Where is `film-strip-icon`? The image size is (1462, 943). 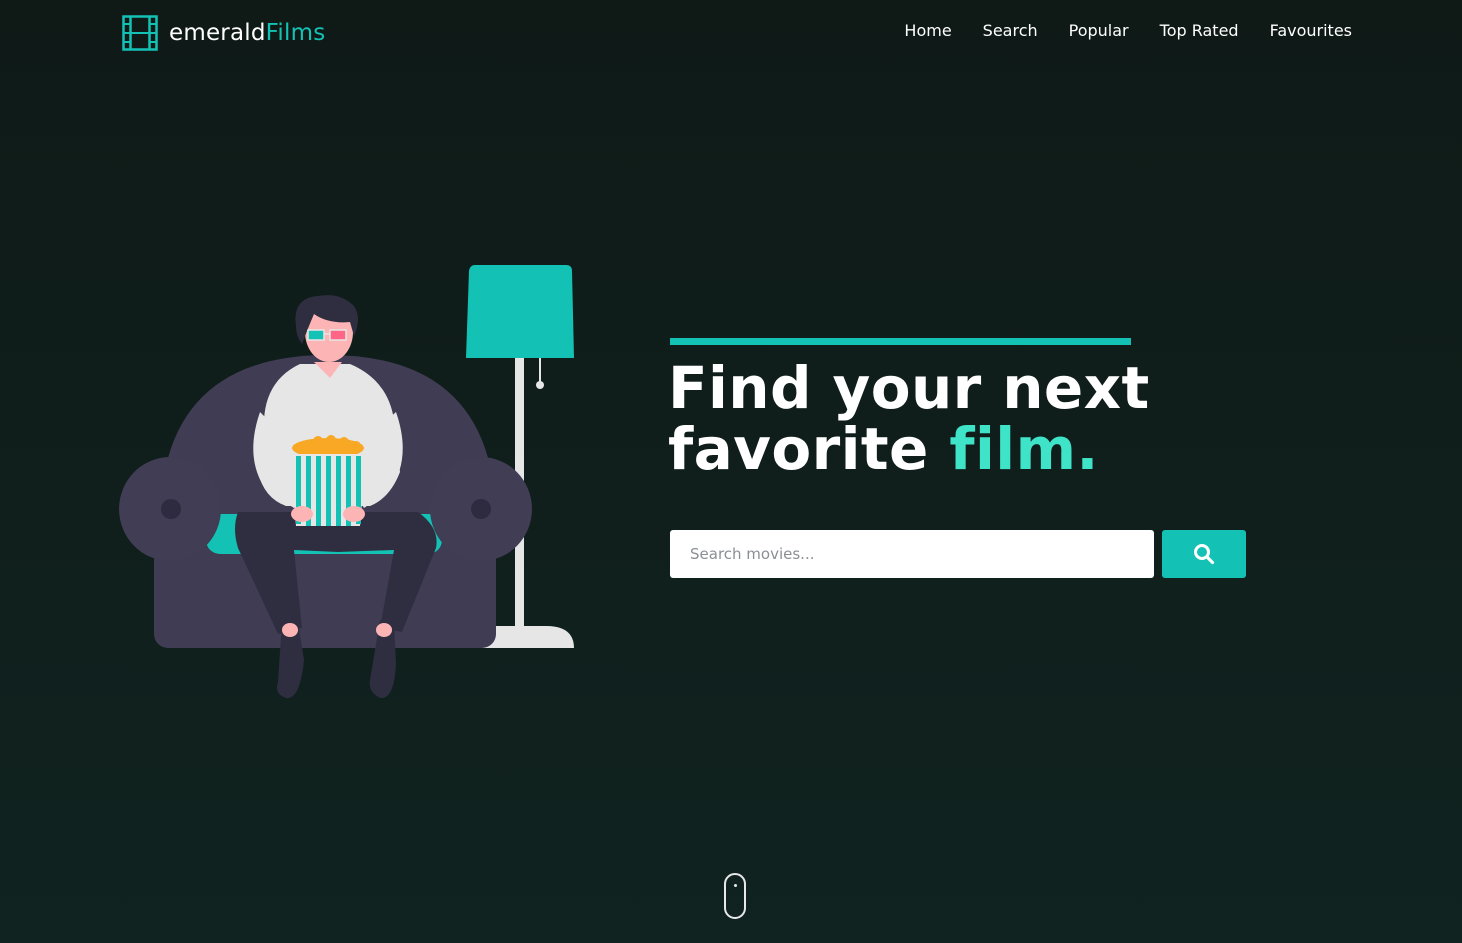 film-strip-icon is located at coordinates (140, 33).